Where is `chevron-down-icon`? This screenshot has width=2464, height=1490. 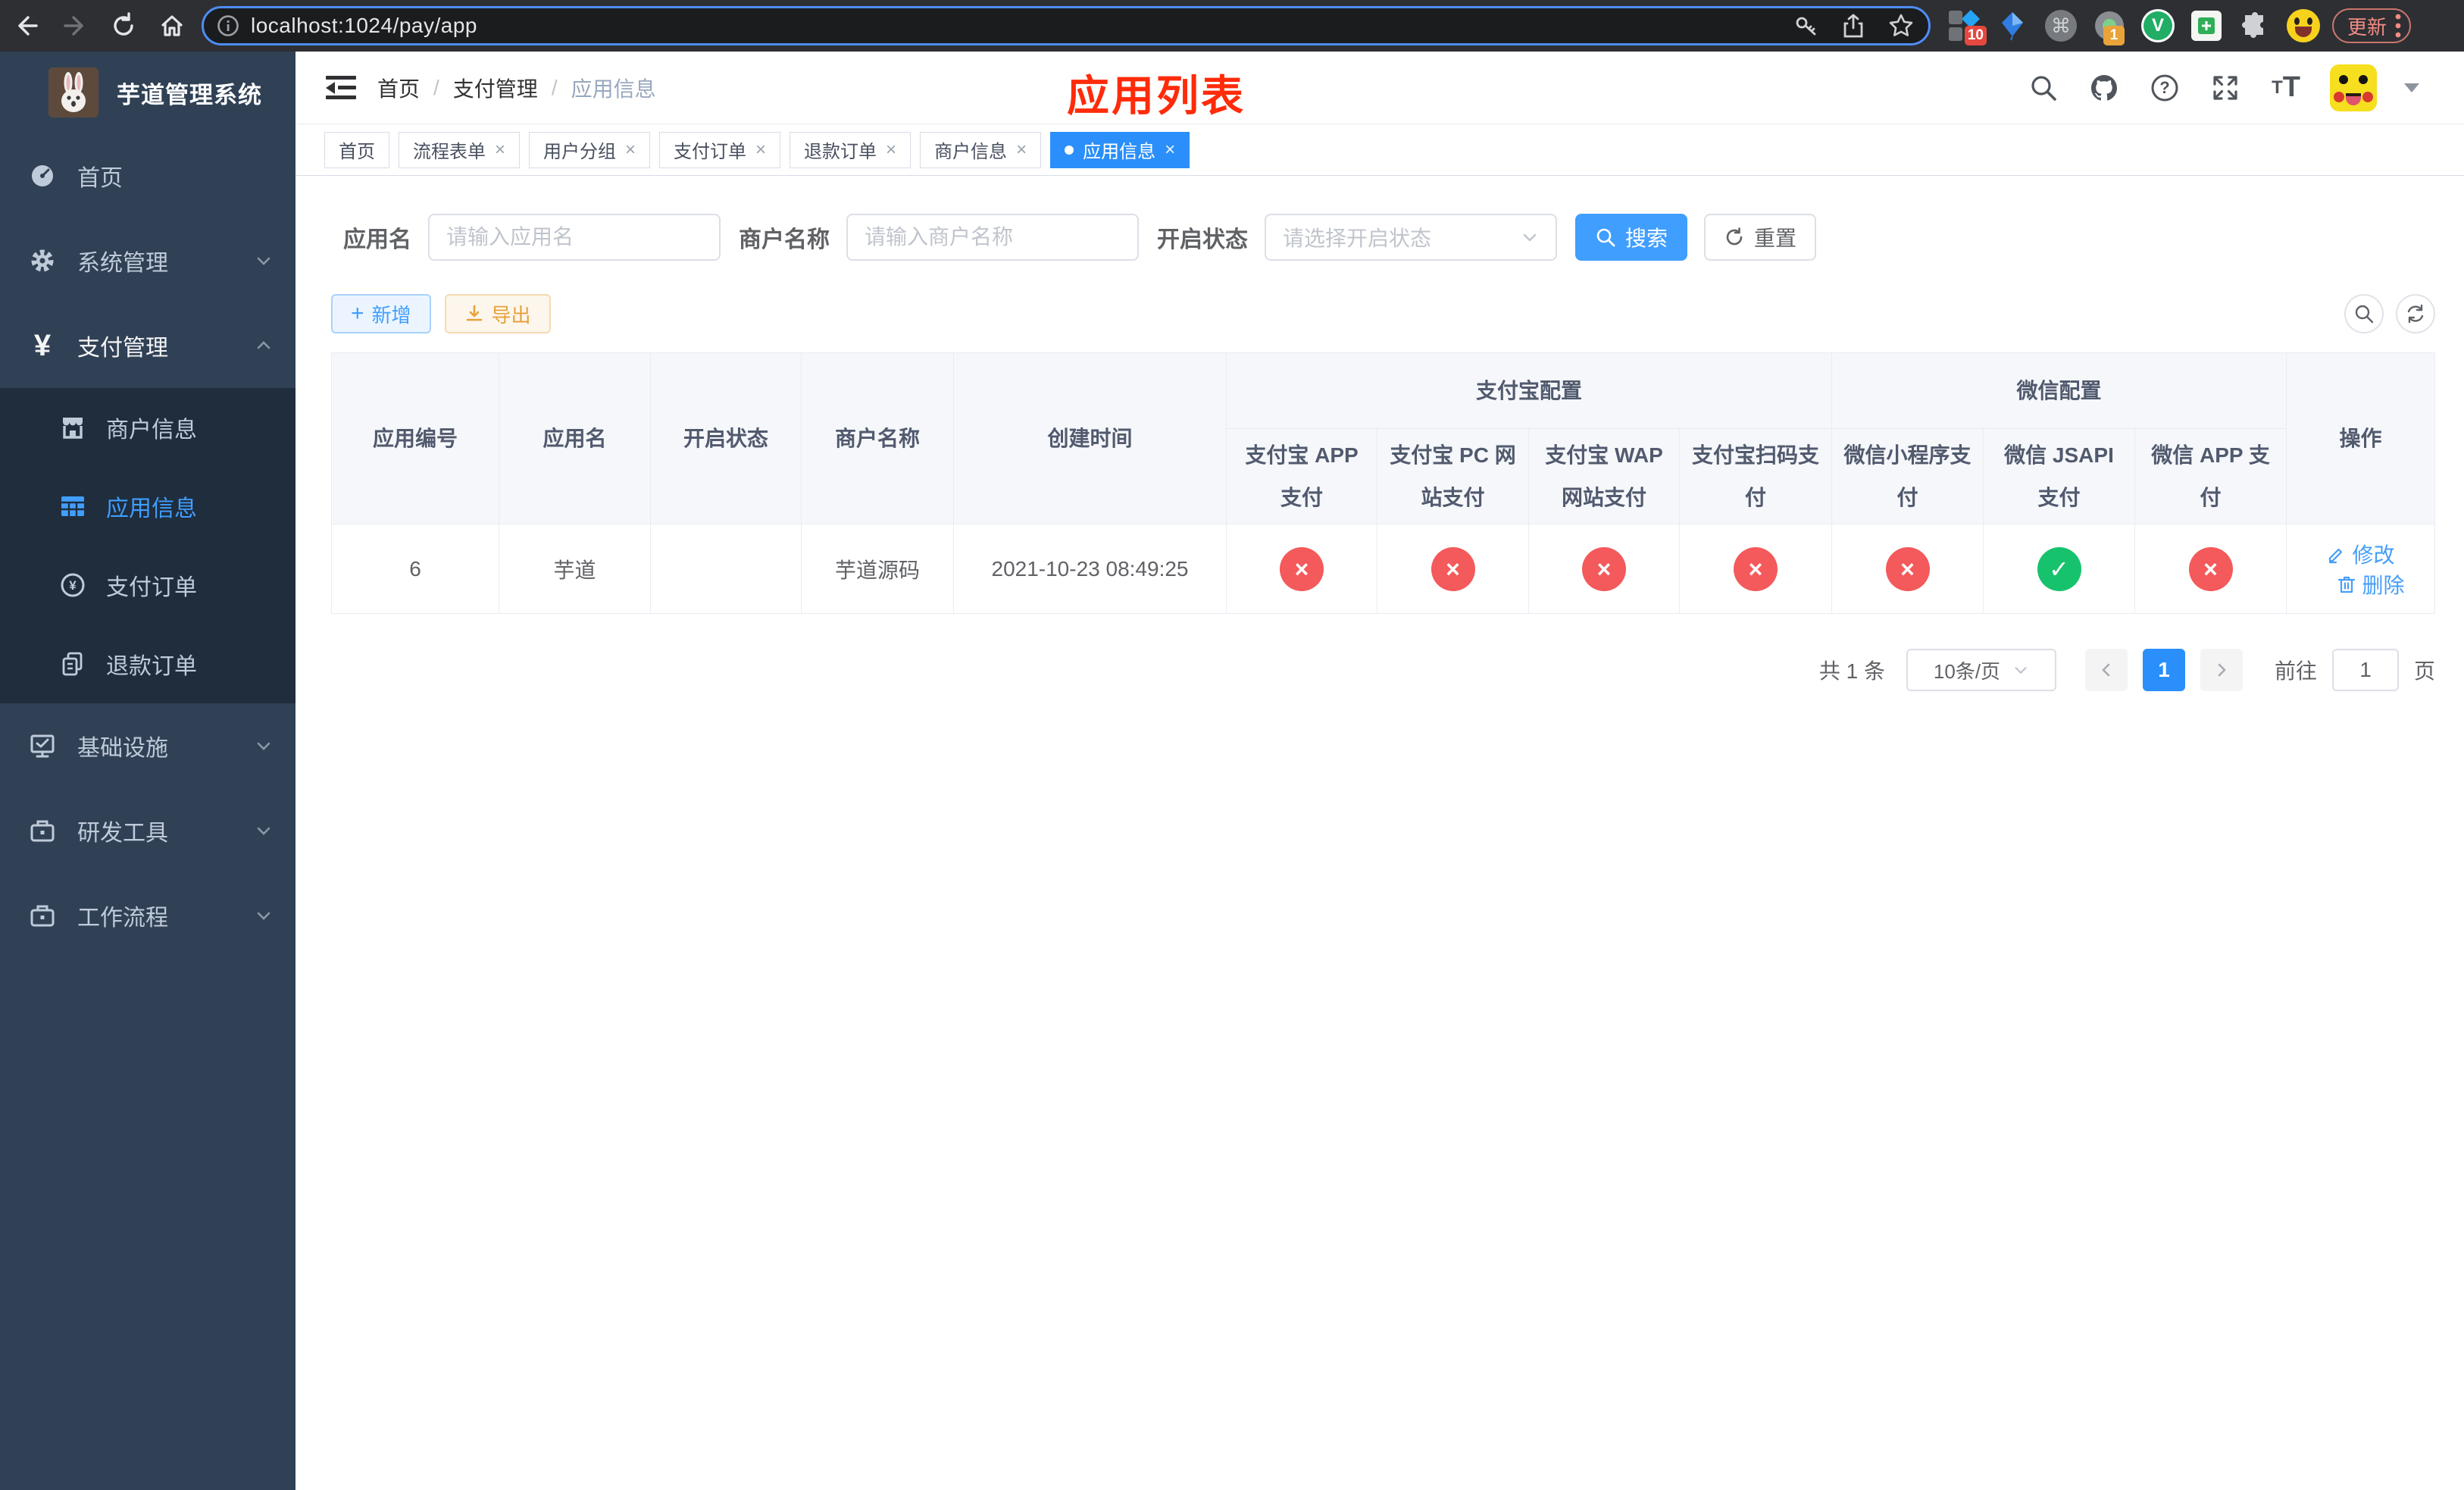
chevron-down-icon is located at coordinates (263, 831).